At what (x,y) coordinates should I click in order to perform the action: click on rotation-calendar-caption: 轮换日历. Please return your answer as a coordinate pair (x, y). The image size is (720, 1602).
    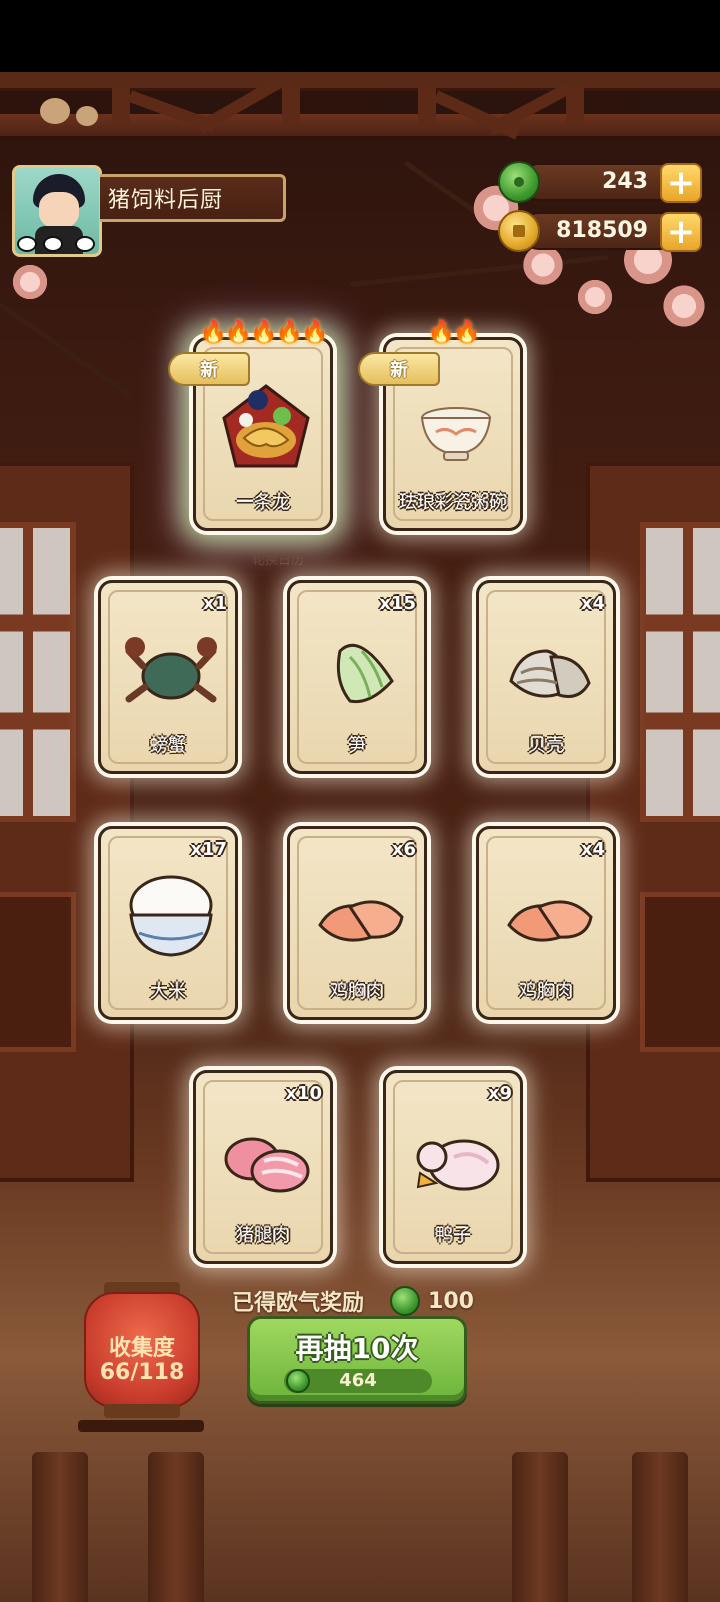
    Looking at the image, I should click on (278, 560).